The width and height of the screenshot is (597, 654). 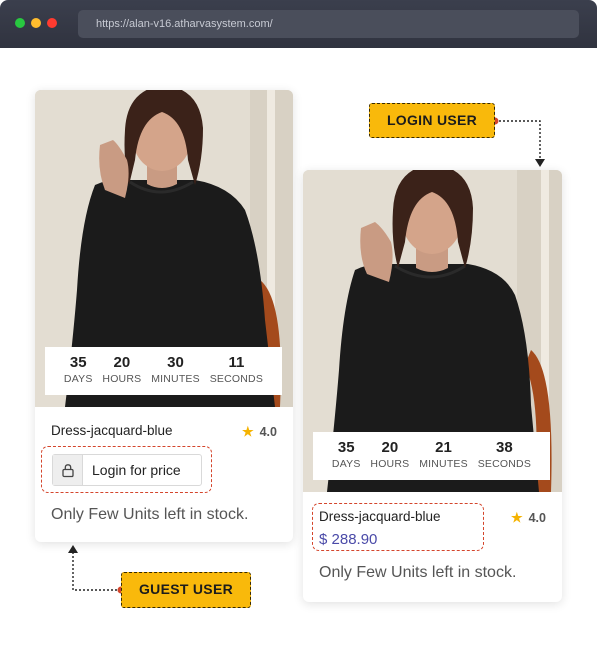 What do you see at coordinates (328, 24) in the screenshot?
I see `address-bar: https://alan-v16.atharvasystem.com/` at bounding box center [328, 24].